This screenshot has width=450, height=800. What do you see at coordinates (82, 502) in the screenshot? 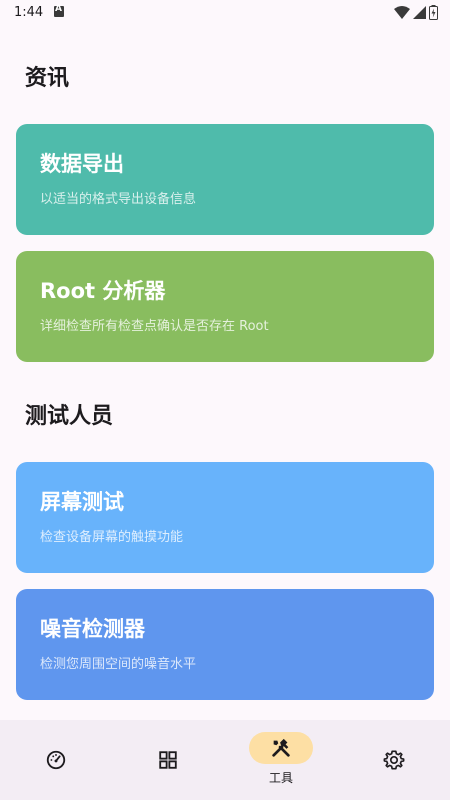
I see `card-title: 屏幕测试` at bounding box center [82, 502].